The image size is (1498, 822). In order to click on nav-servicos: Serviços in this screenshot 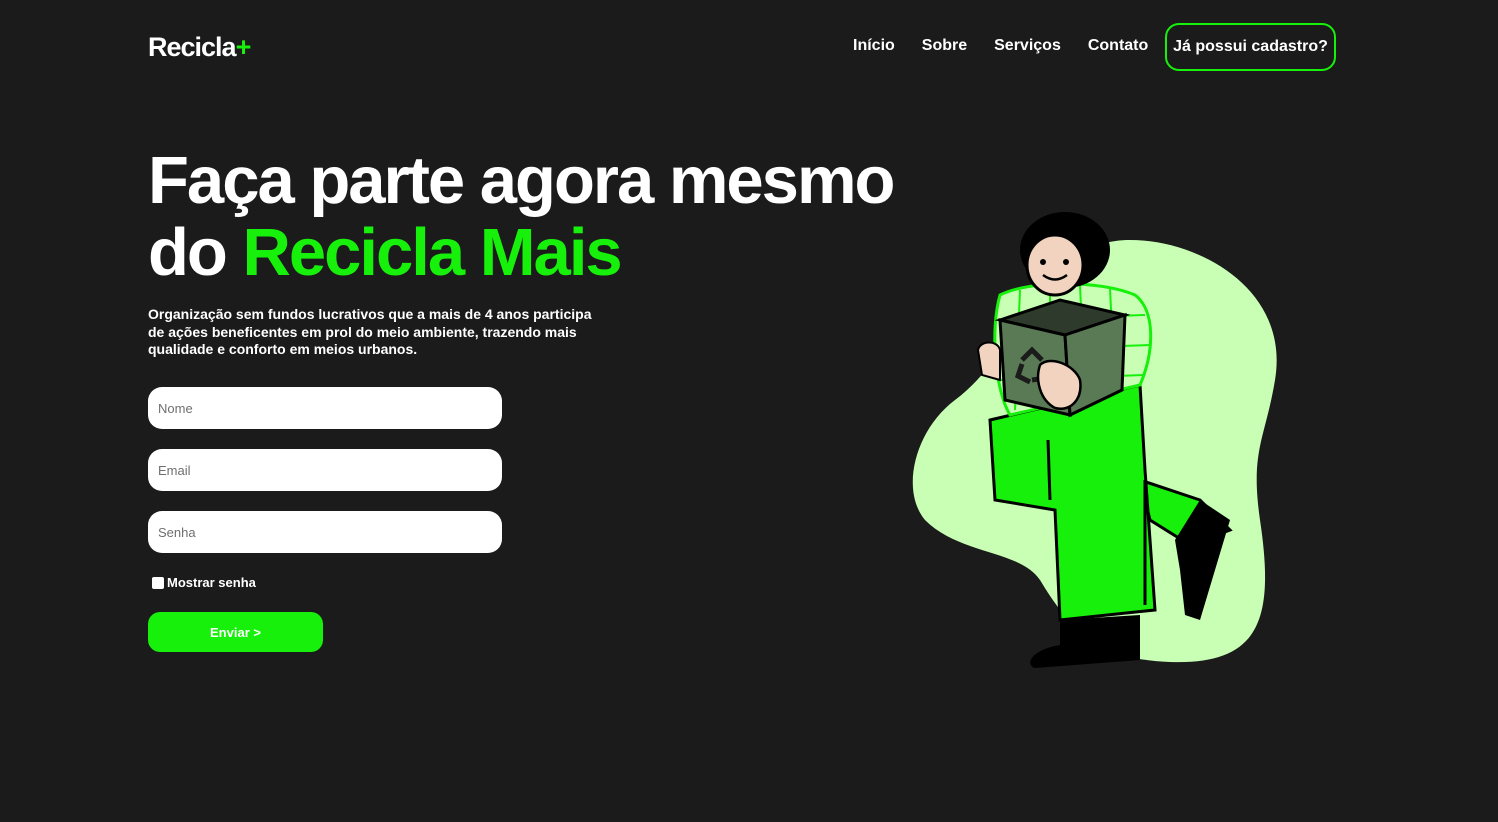, I will do `click(1027, 46)`.